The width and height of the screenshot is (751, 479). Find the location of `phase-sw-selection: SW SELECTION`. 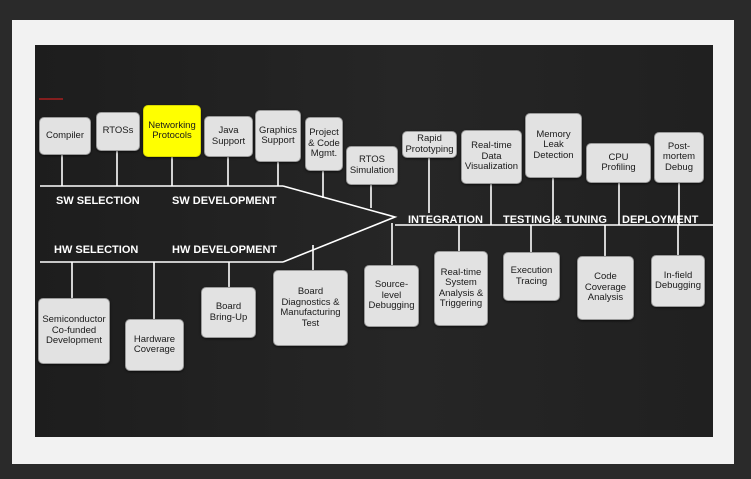

phase-sw-selection: SW SELECTION is located at coordinates (98, 201).